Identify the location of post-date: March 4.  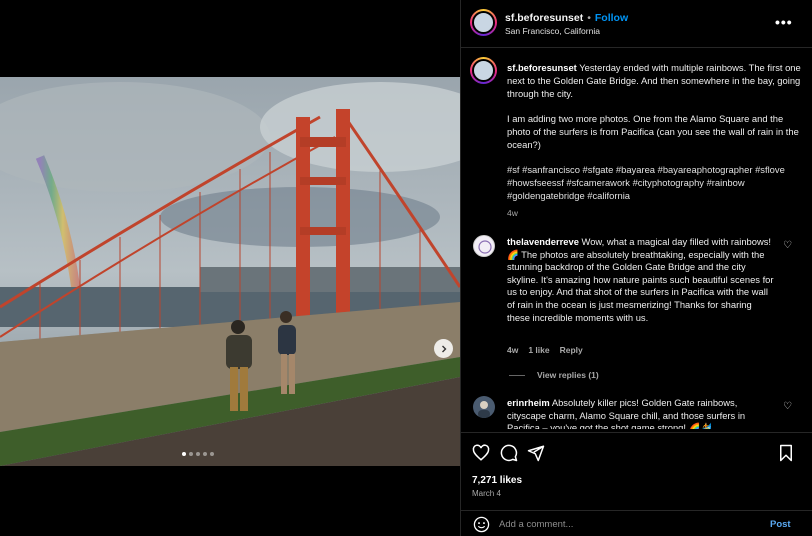
(486, 493).